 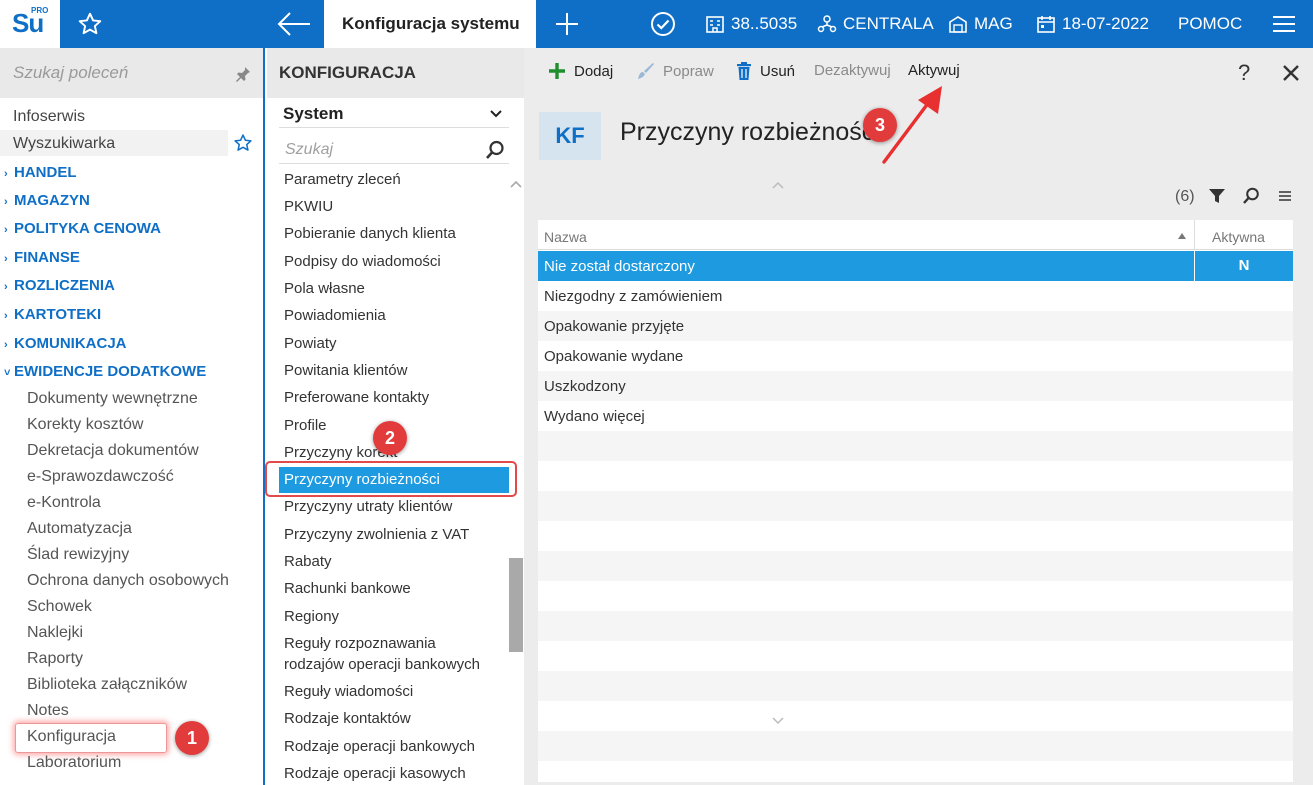 What do you see at coordinates (308, 561) in the screenshot?
I see `config-item: Rabaty` at bounding box center [308, 561].